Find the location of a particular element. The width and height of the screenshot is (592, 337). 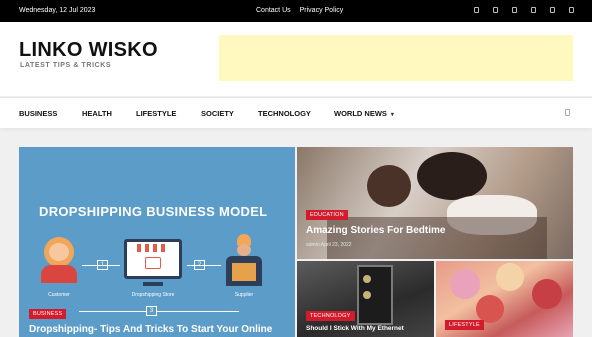

search-icon is located at coordinates (567, 112).